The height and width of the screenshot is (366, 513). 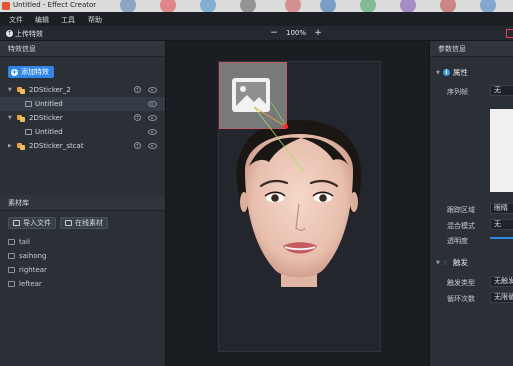 What do you see at coordinates (33, 270) in the screenshot?
I see `asset-item-label: rightear` at bounding box center [33, 270].